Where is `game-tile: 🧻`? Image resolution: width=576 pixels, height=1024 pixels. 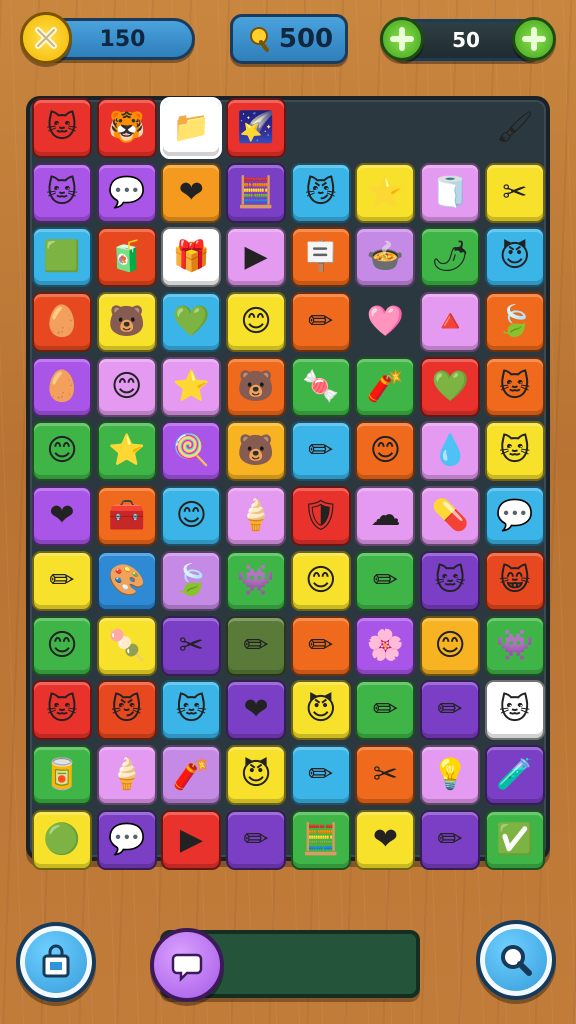 game-tile: 🧻 is located at coordinates (450, 192).